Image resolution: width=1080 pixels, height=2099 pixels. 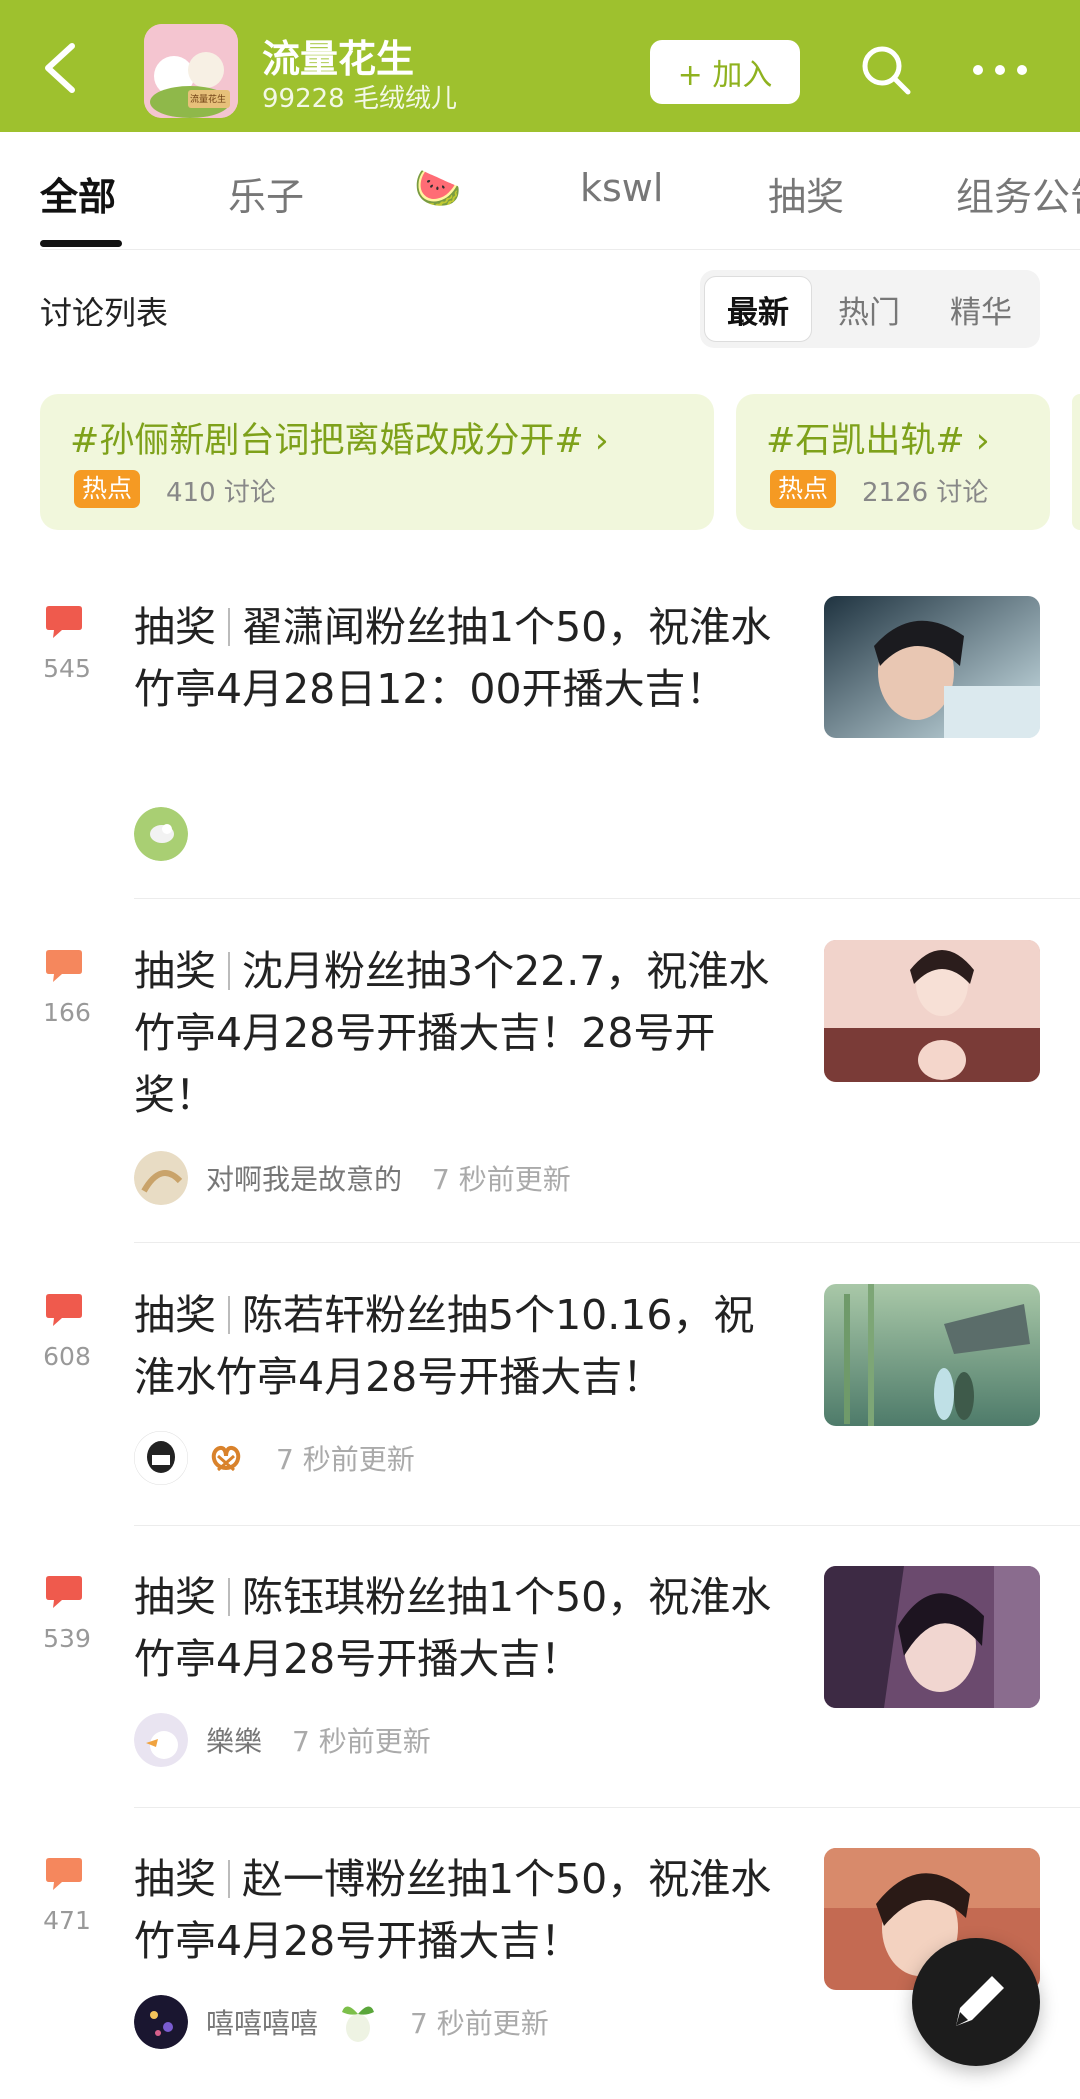 What do you see at coordinates (540, 66) in the screenshot?
I see `group-header: 流量花生 流量花生 99228 毛绒绒儿 + 加入` at bounding box center [540, 66].